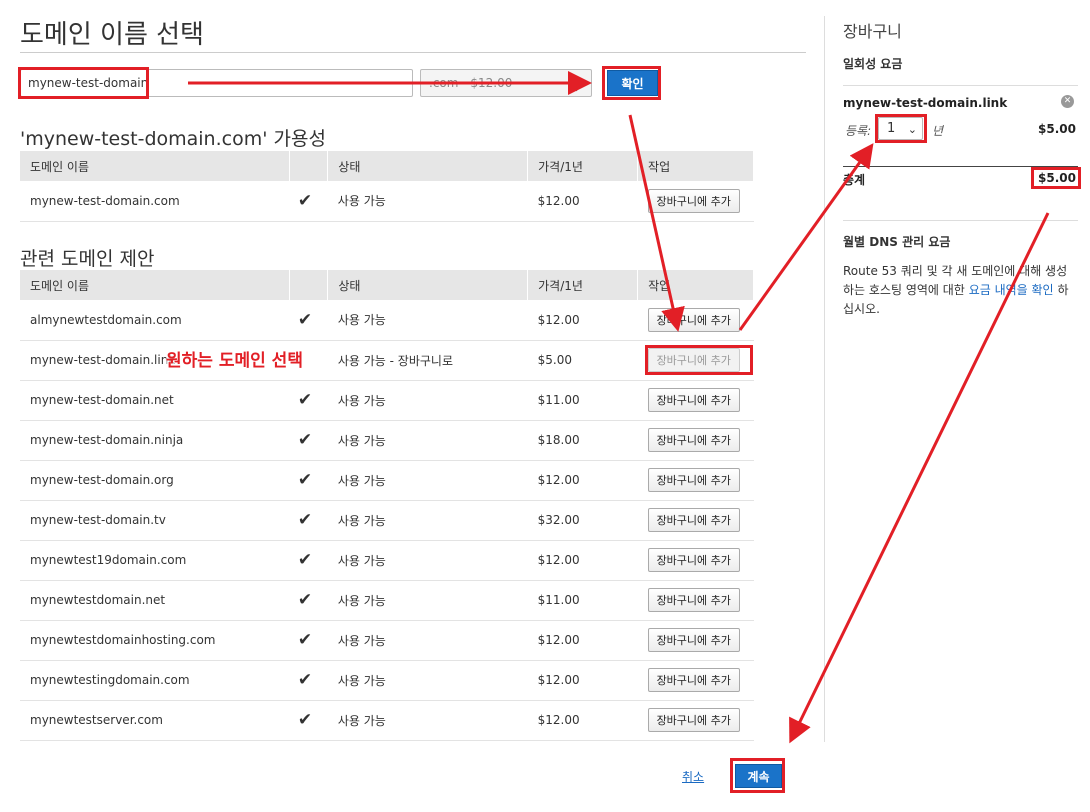  Describe the element at coordinates (1011, 290) in the screenshot. I see `pricing-link: 요금 내역을 확인` at that location.